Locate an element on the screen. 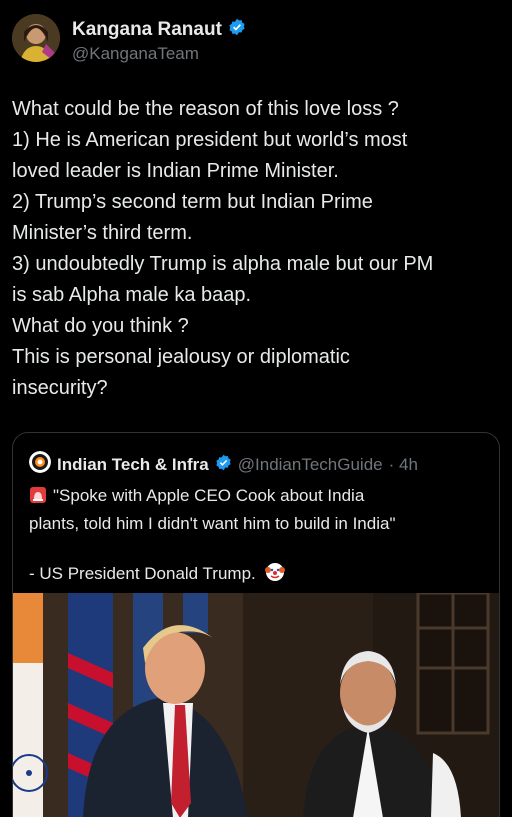  tweet-line: is sab Alpha male ka baap. is located at coordinates (132, 295).